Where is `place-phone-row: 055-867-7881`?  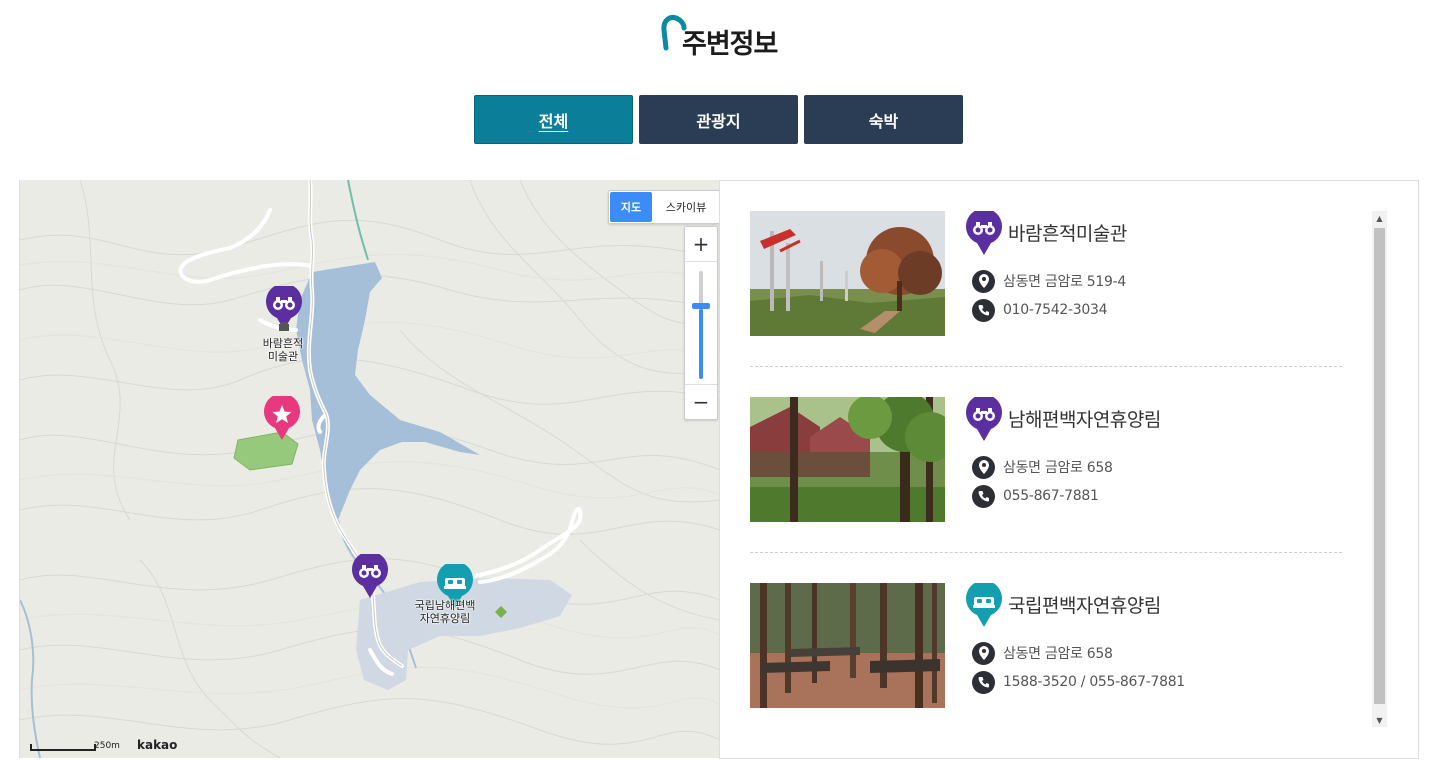 place-phone-row: 055-867-7881 is located at coordinates (1035, 496).